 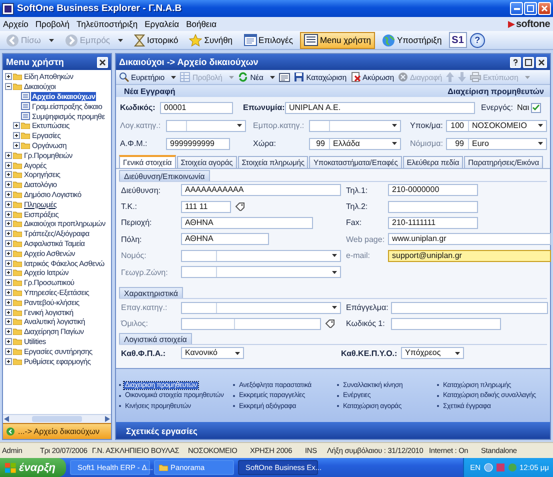 I want to click on maximize-button, so click(x=530, y=8).